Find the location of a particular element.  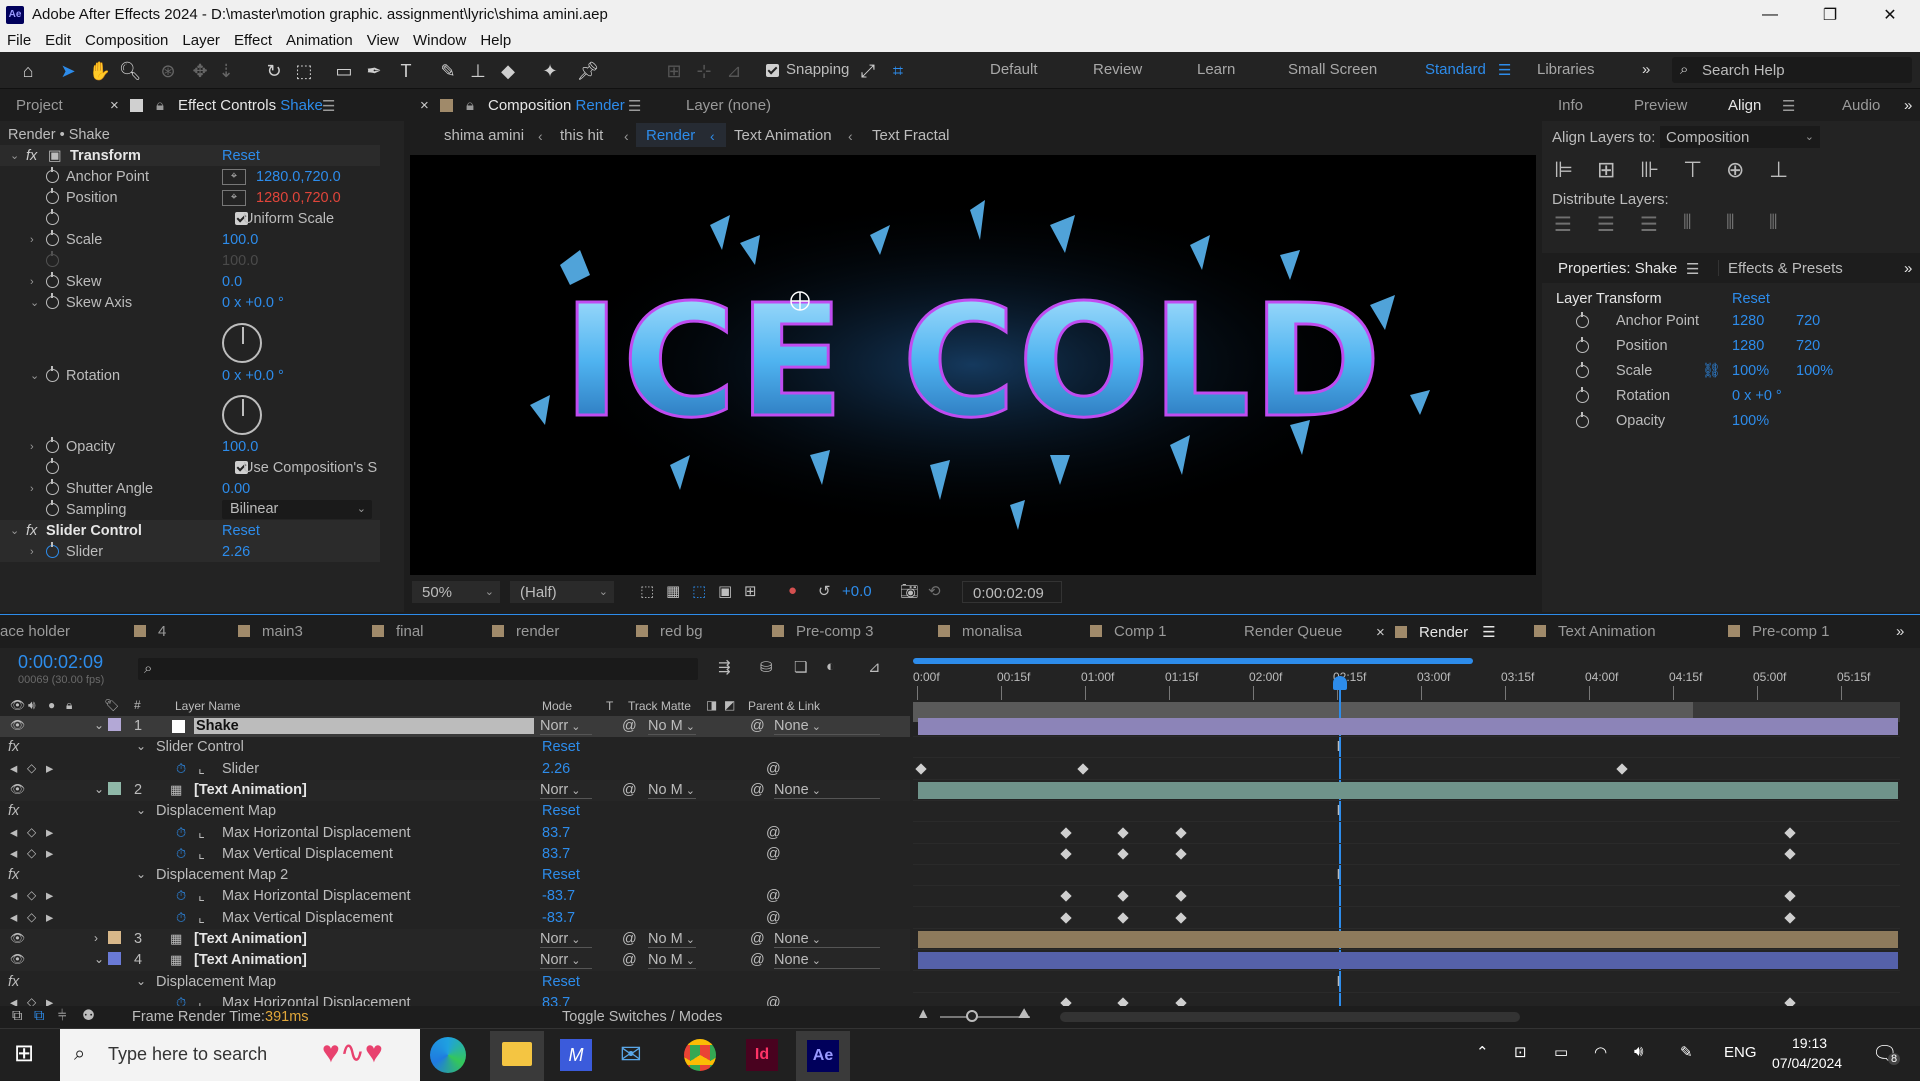

skew-value: 0.0 is located at coordinates (232, 282).